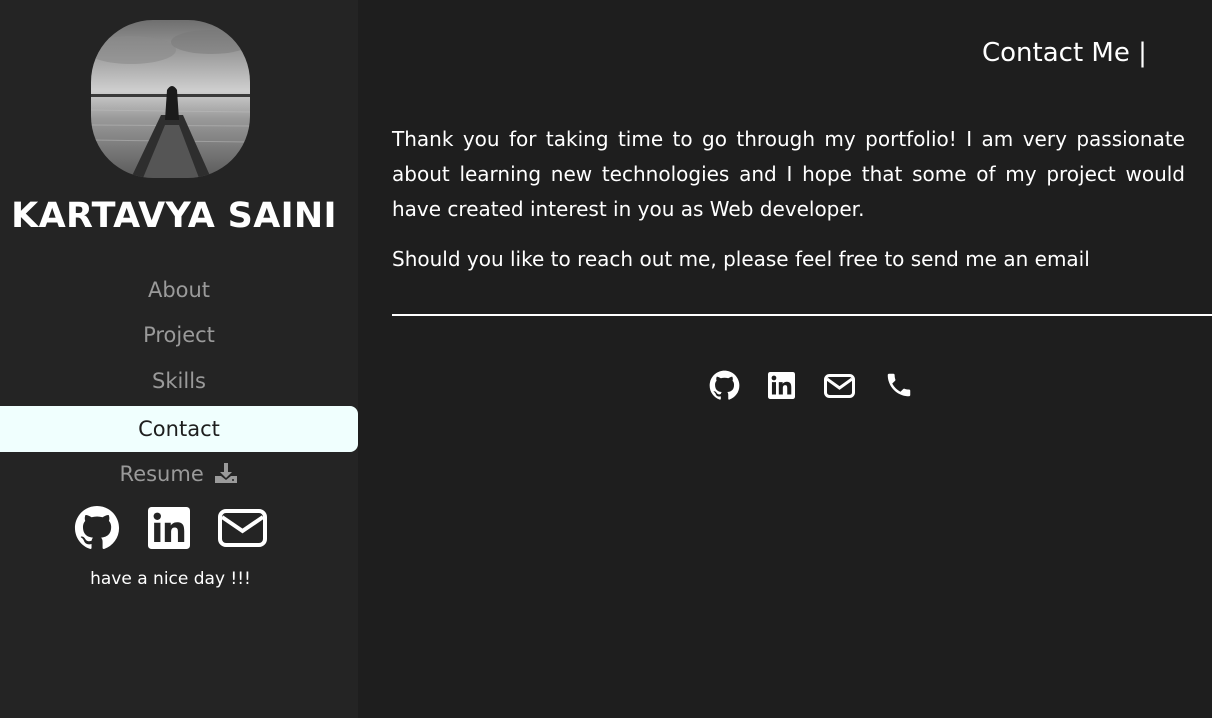 This screenshot has height=718, width=1212. I want to click on nav-item-label: Resume, so click(161, 474).